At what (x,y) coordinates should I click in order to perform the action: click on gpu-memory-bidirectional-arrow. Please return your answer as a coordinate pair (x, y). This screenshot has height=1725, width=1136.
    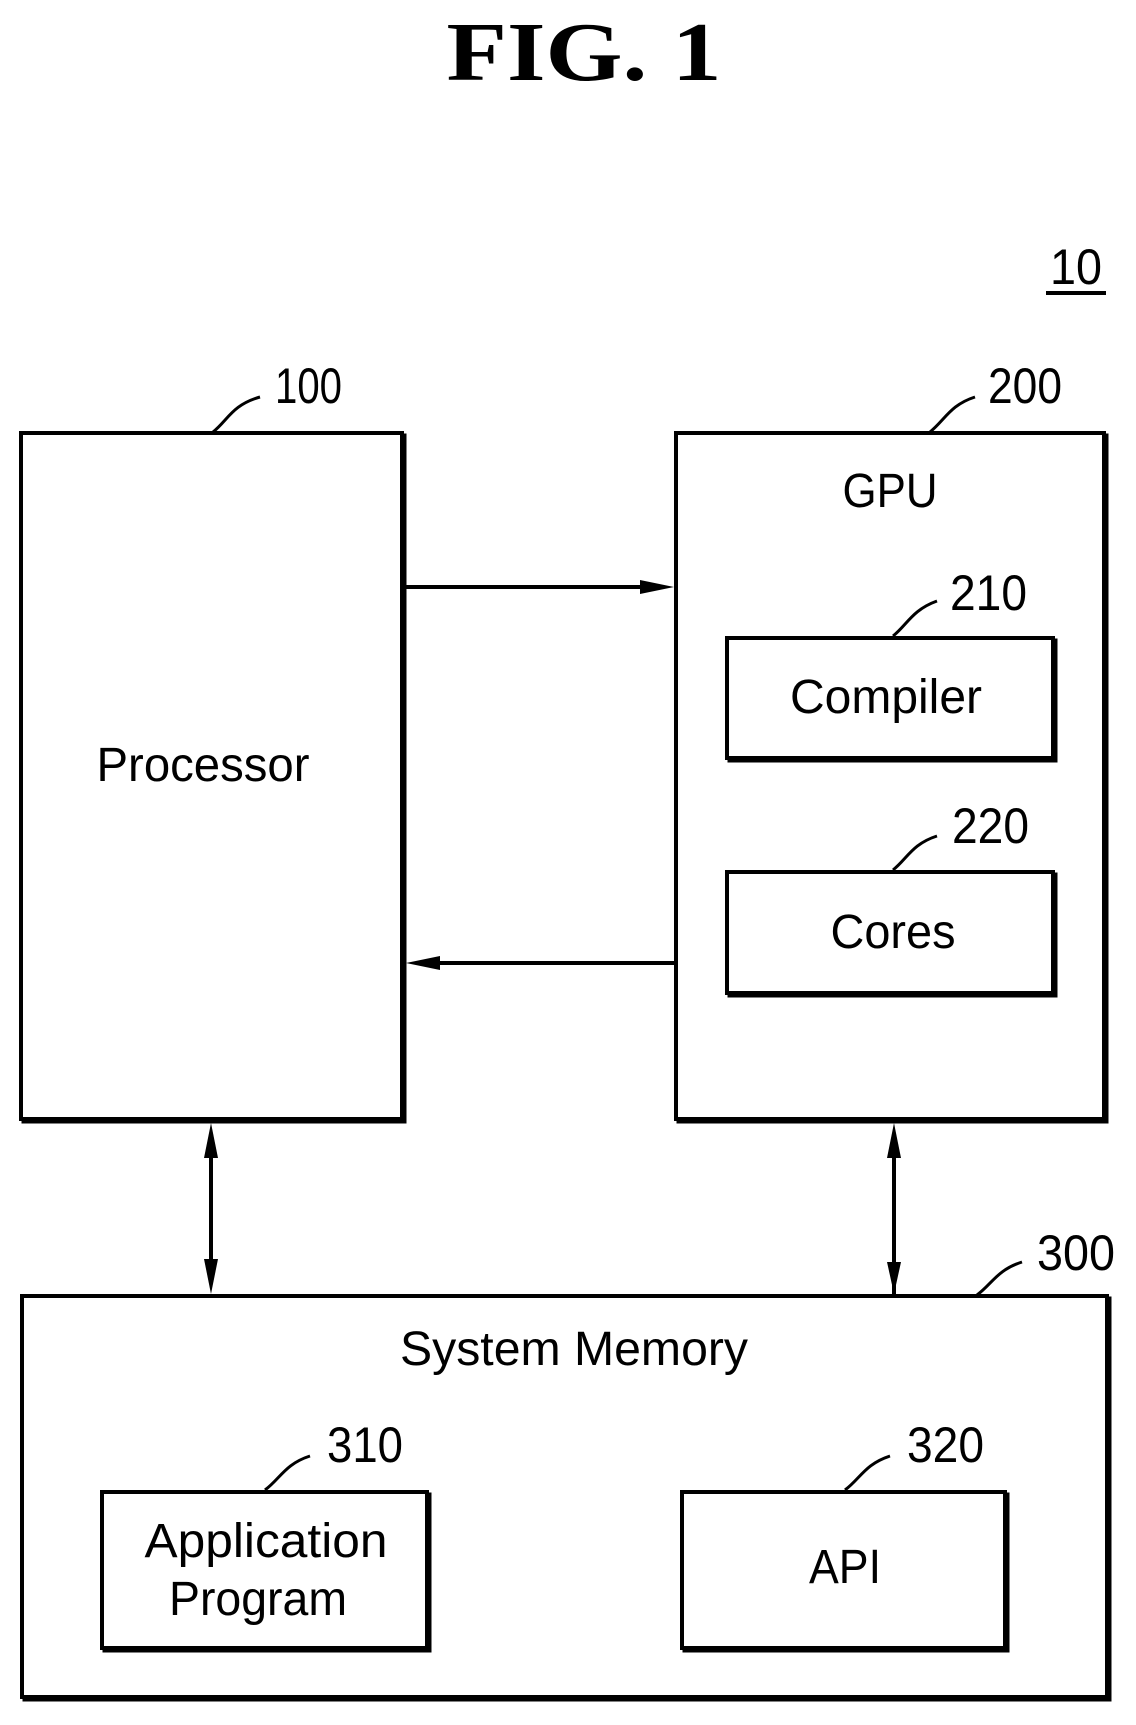
    Looking at the image, I should click on (894, 1212).